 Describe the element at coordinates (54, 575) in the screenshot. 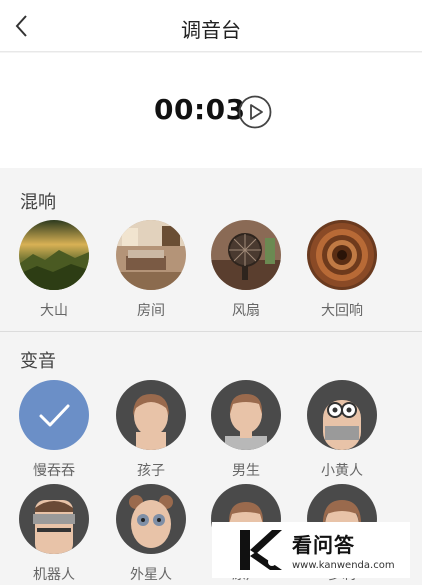

I see `voice-item-label: 机器人` at that location.